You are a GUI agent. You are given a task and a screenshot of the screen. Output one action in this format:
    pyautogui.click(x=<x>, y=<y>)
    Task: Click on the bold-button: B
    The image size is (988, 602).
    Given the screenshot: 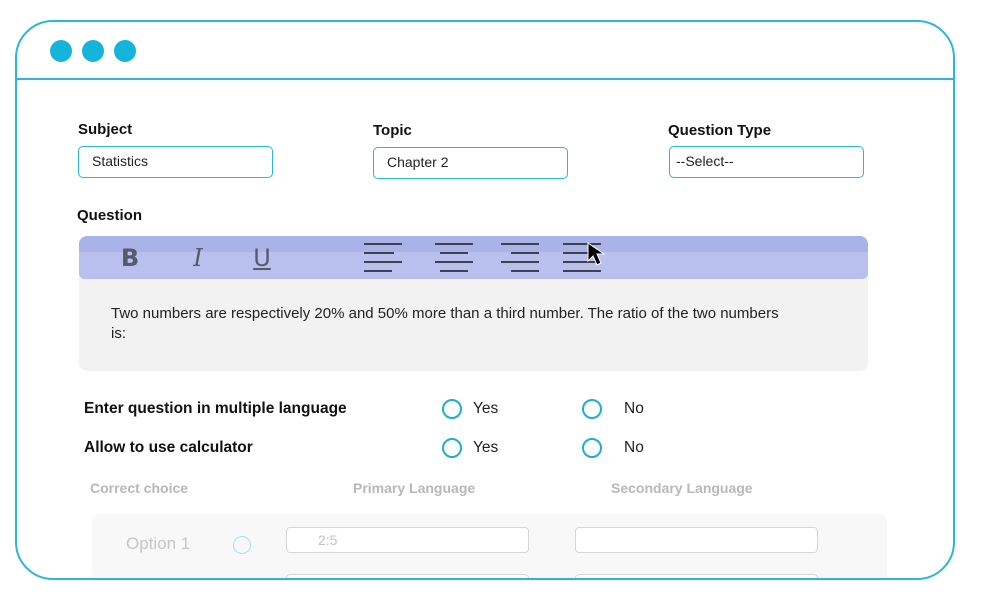 What is the action you would take?
    pyautogui.click(x=130, y=257)
    